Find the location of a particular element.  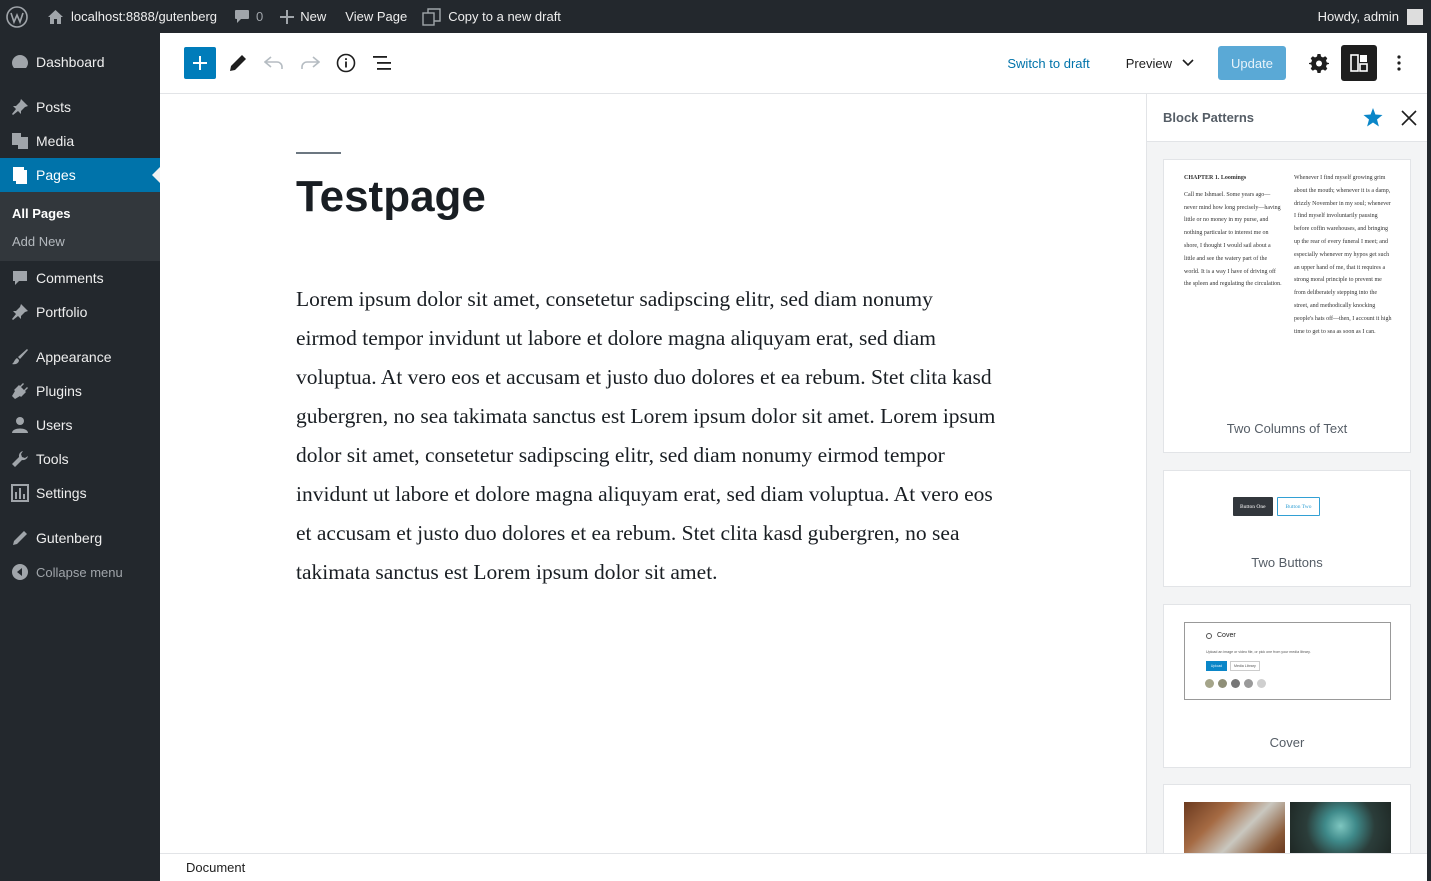

block-navigation-button is located at coordinates (382, 63).